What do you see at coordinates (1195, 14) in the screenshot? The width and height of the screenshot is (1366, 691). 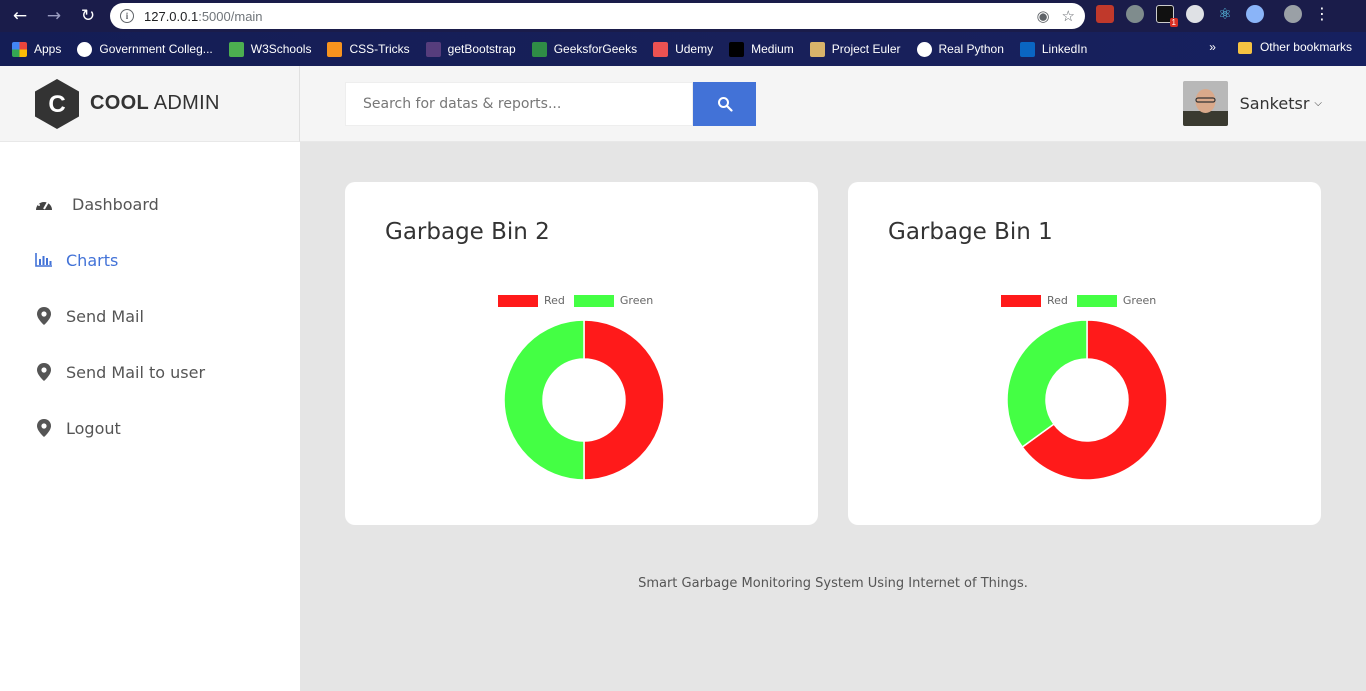 I see `extension-circle-icon` at bounding box center [1195, 14].